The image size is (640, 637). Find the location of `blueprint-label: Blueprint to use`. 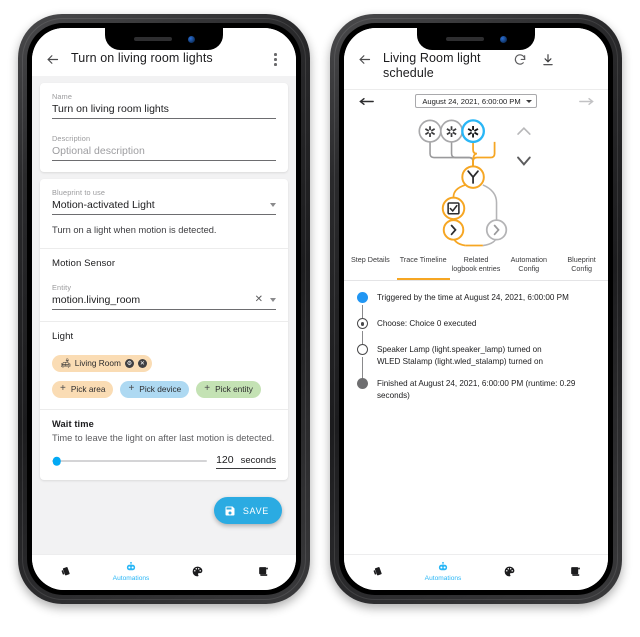

blueprint-label: Blueprint to use is located at coordinates (79, 192).